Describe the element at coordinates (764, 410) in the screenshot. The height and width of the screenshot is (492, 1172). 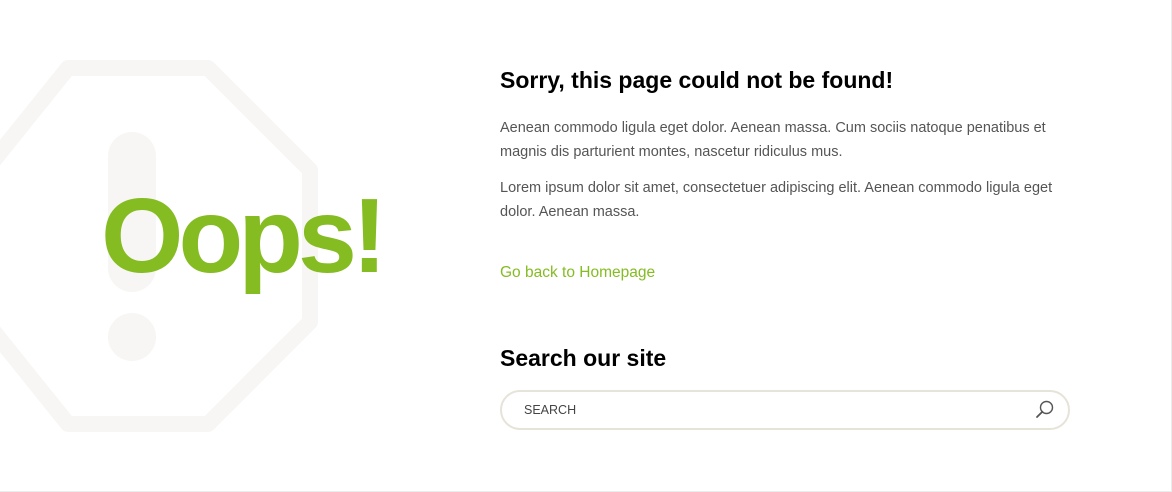
I see `search-input` at that location.